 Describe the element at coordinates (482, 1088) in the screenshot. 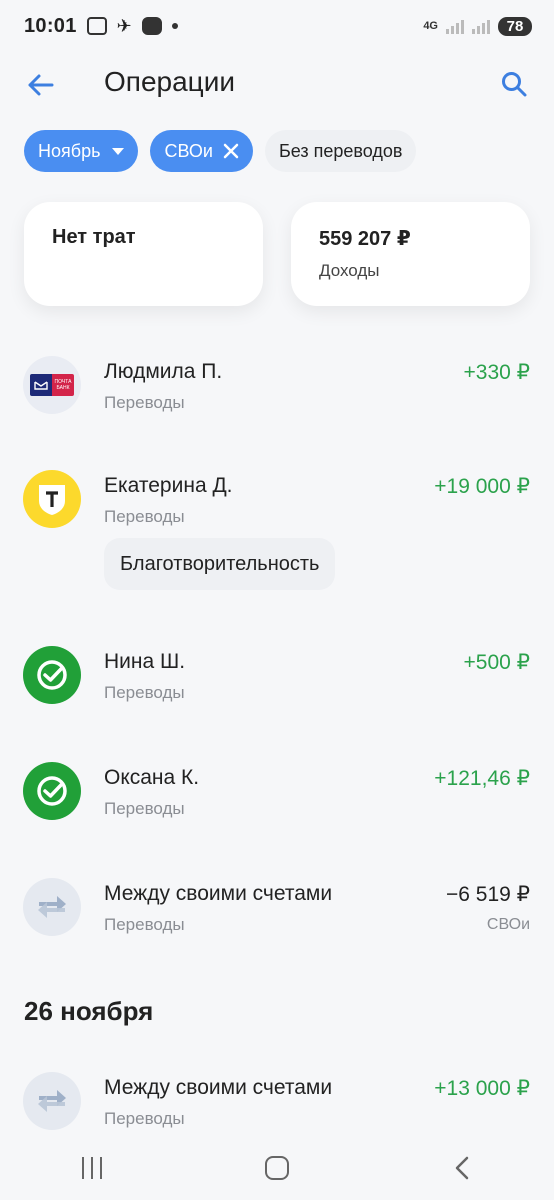

I see `transaction-amount: +13 000 ₽` at that location.